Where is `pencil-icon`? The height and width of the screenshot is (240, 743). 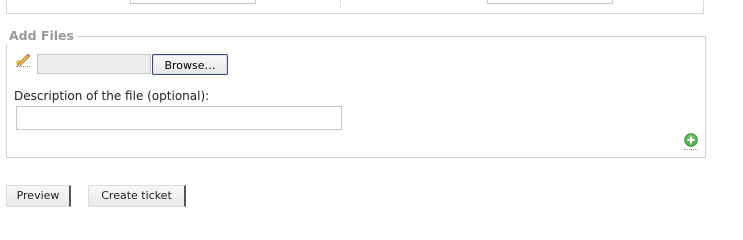 pencil-icon is located at coordinates (23, 59).